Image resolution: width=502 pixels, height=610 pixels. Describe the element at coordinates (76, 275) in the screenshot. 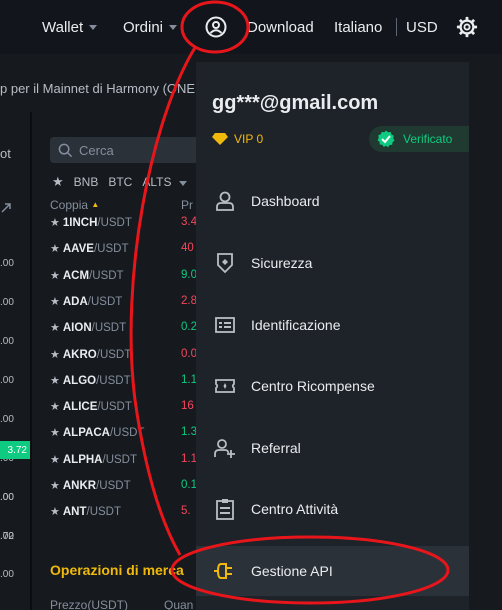

I see `pair-base: ACM` at that location.